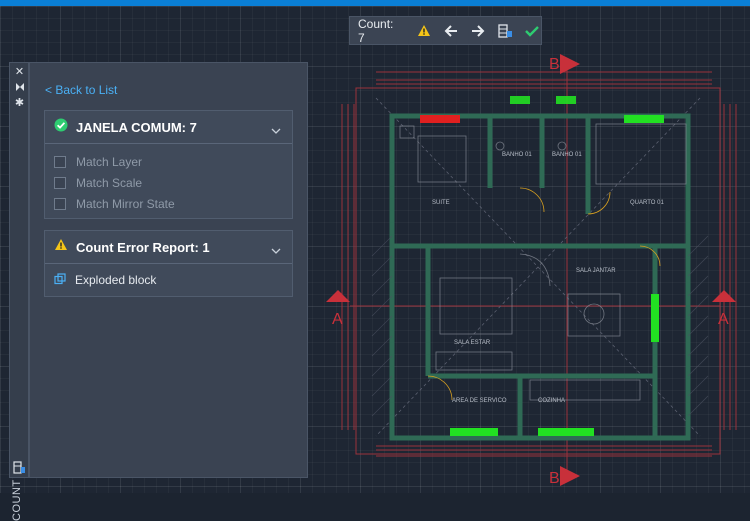 The width and height of the screenshot is (750, 521). I want to click on match-mirror-checkbox, so click(60, 203).